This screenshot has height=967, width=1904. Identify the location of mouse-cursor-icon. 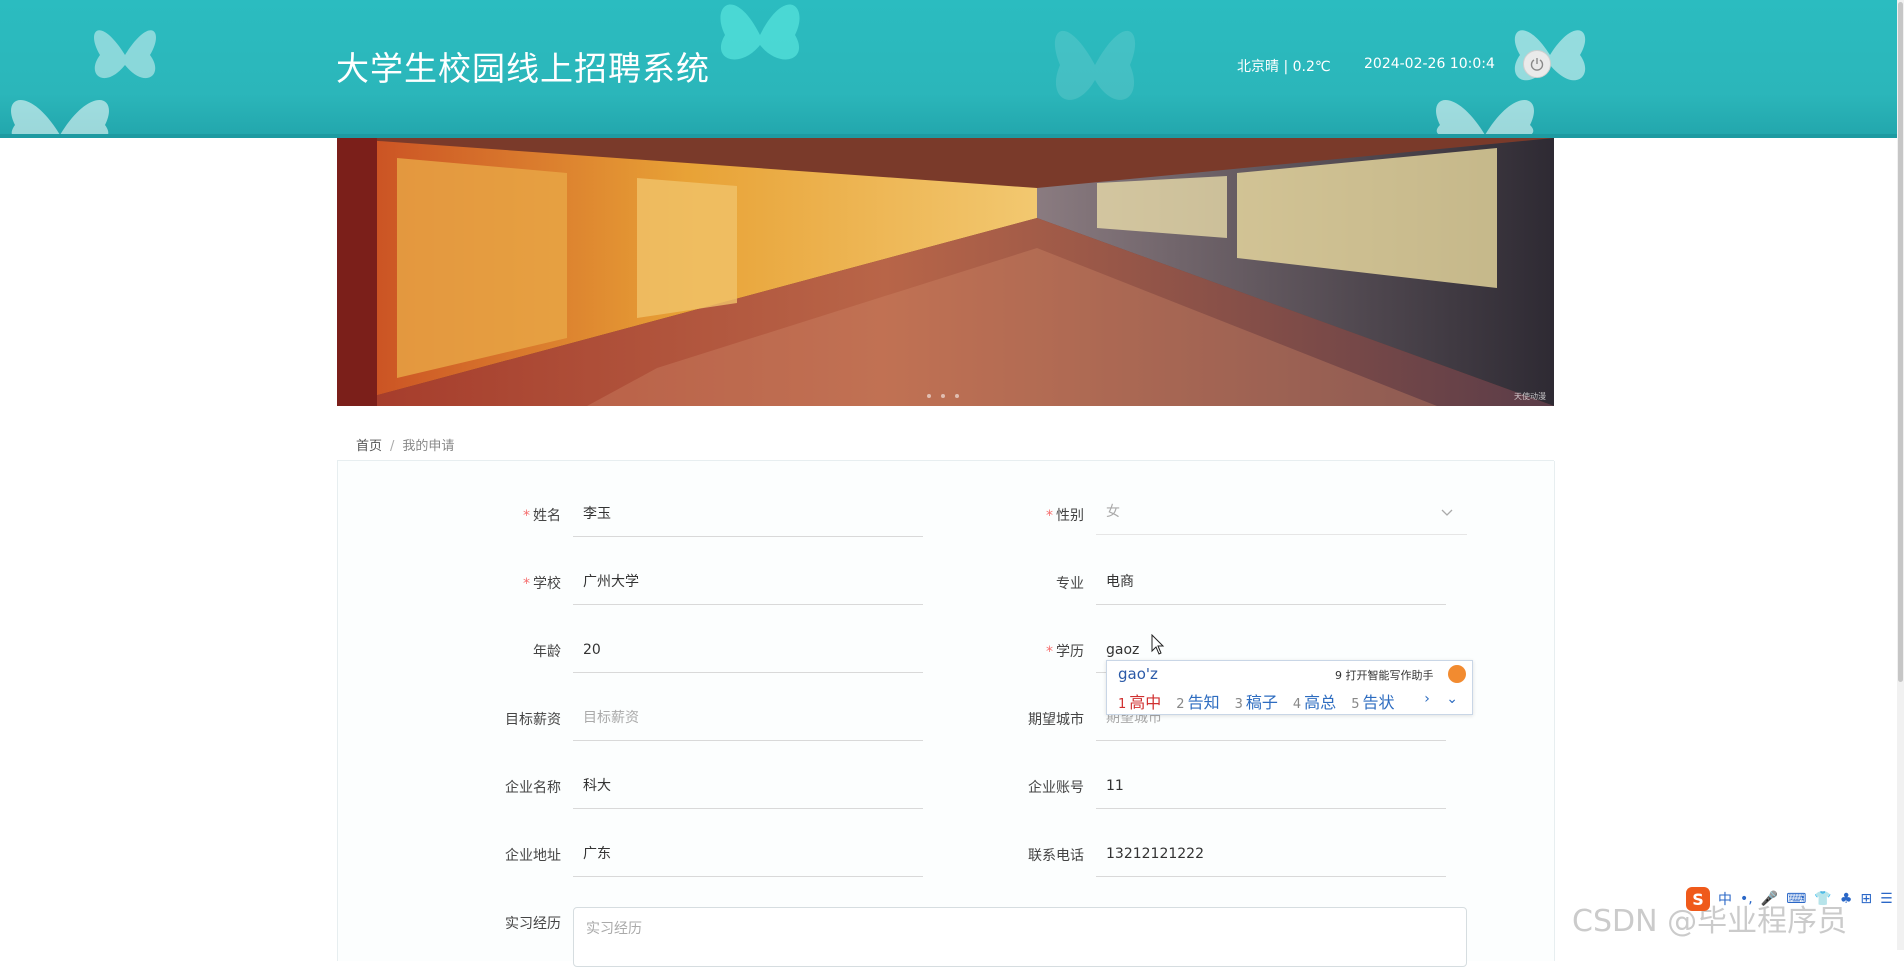
(1158, 644).